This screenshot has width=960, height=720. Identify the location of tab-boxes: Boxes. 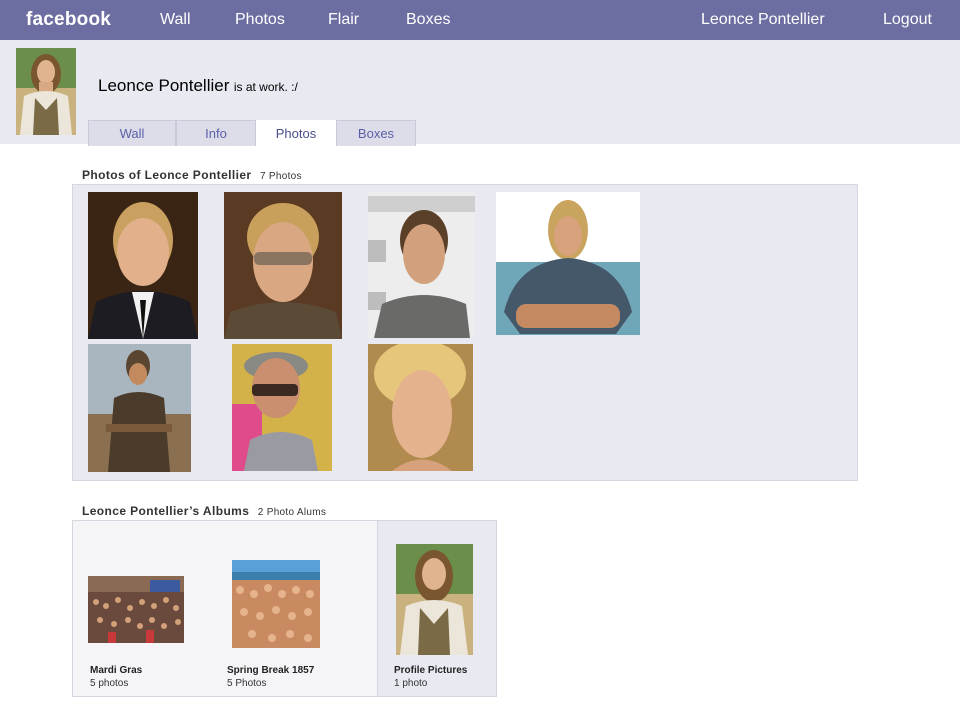
(376, 133).